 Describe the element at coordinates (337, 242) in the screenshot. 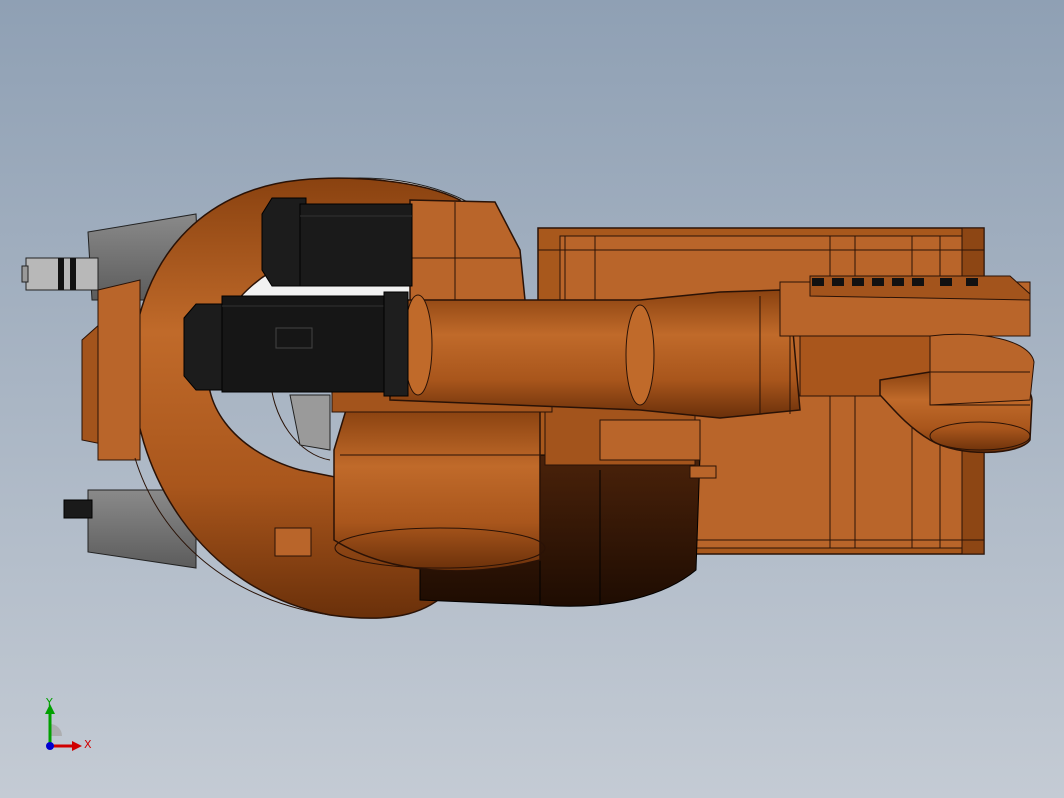

I see `motor-upper` at that location.